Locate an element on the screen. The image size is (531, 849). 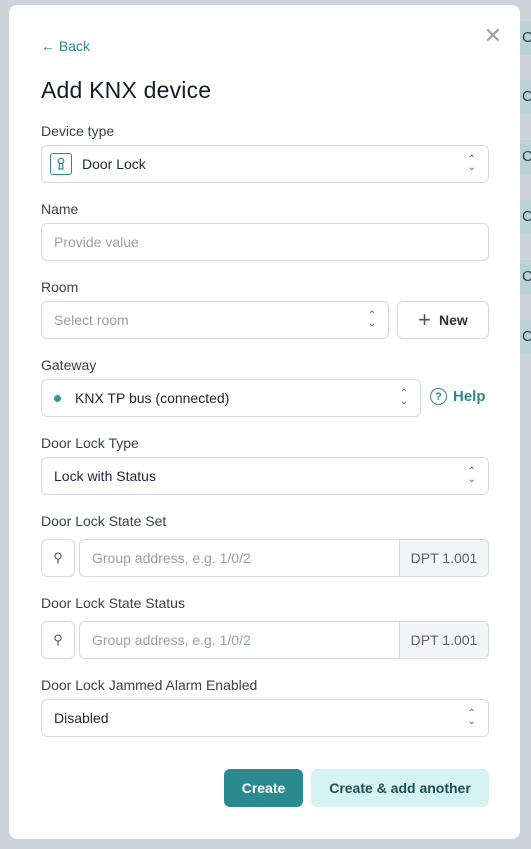
close-icon: ✕ is located at coordinates (493, 36).